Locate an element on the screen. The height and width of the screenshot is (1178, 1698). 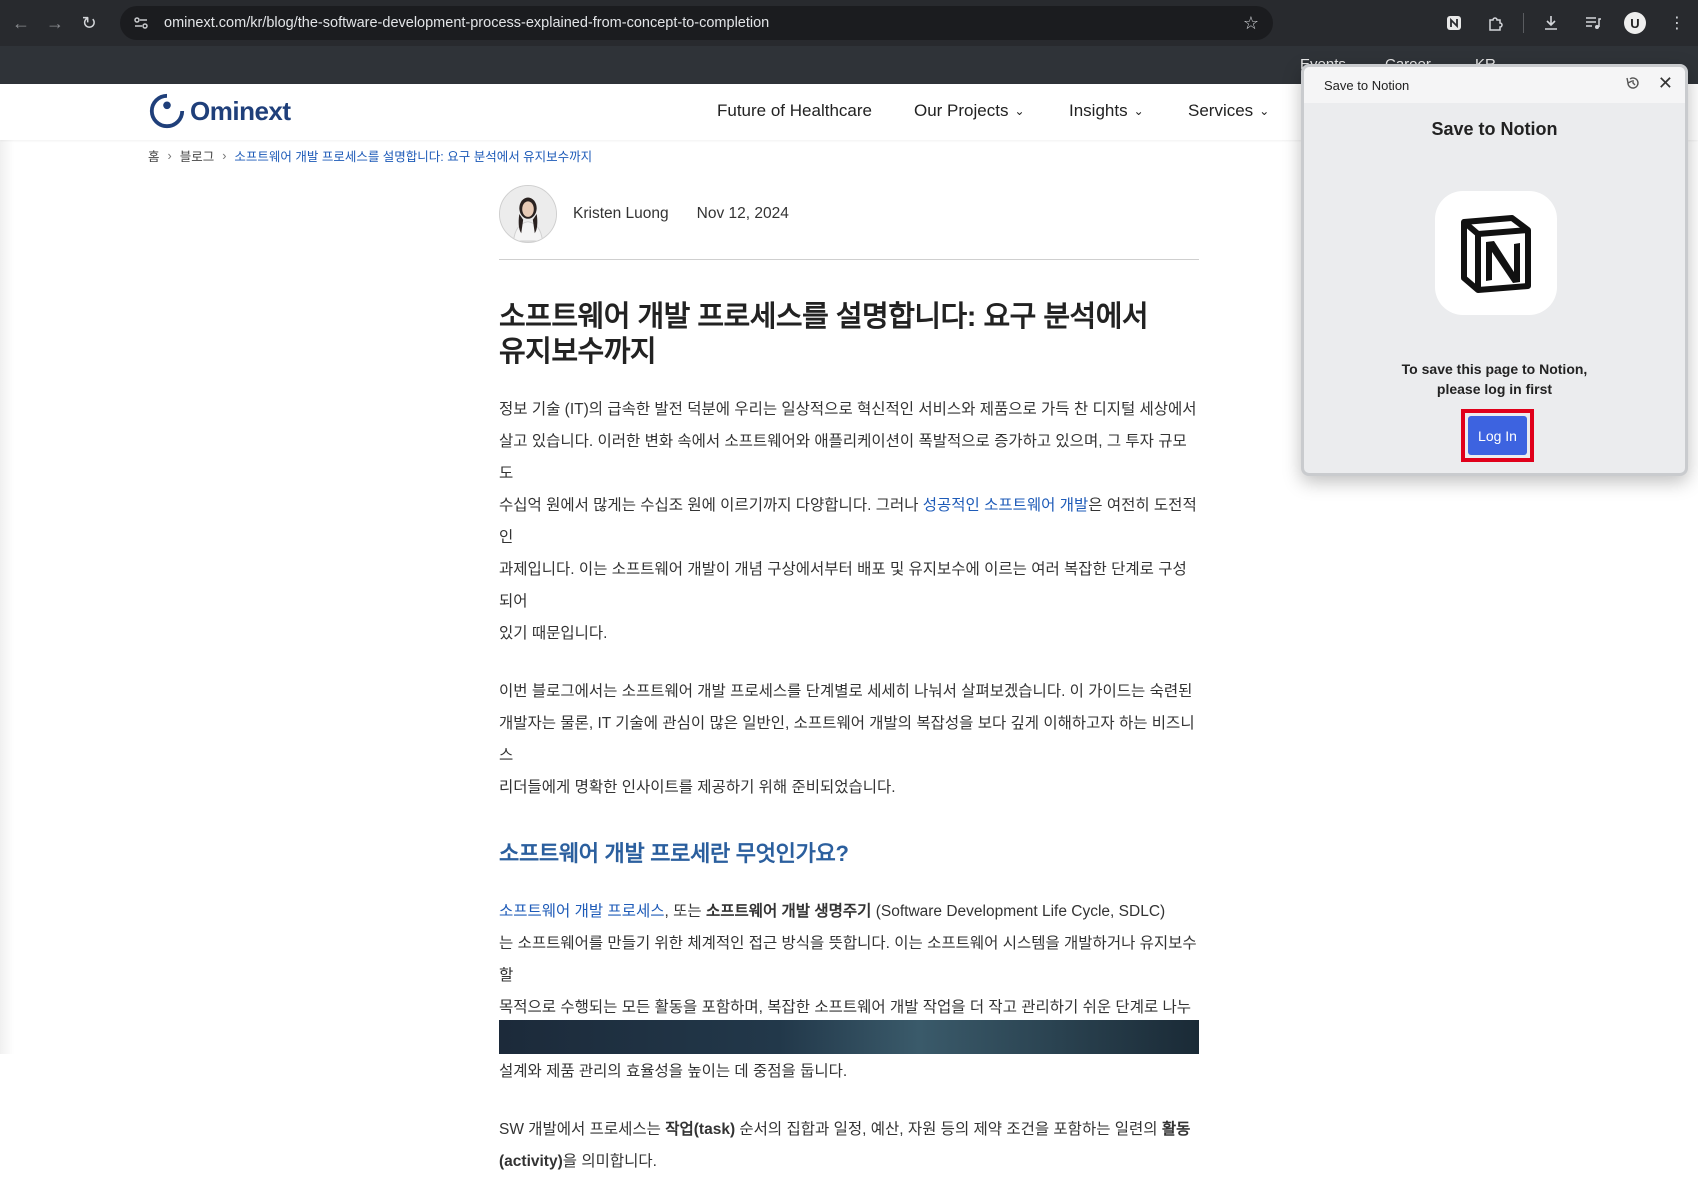
para-text: 을 의미합니다. is located at coordinates (609, 1161).